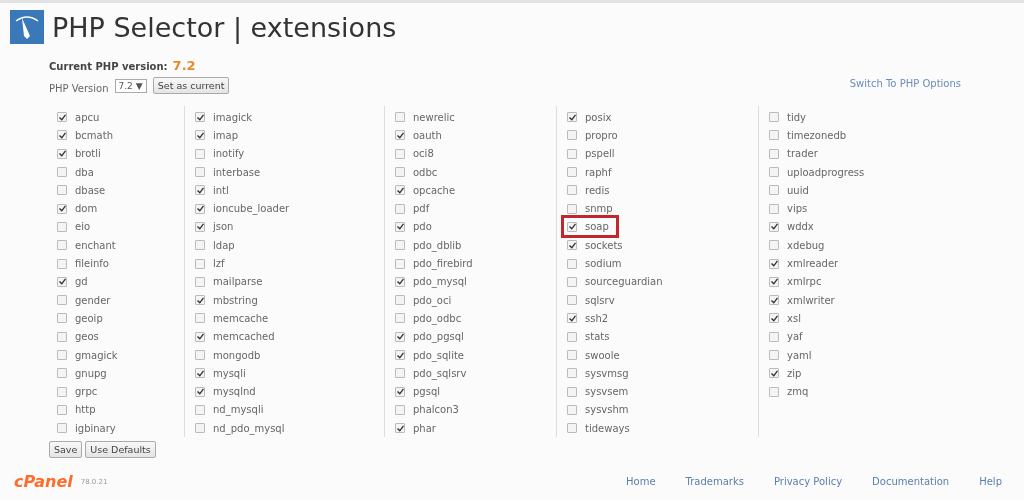 This screenshot has width=1024, height=500. Describe the element at coordinates (905, 83) in the screenshot. I see `switch-options-link: Switch To PHP Options` at that location.